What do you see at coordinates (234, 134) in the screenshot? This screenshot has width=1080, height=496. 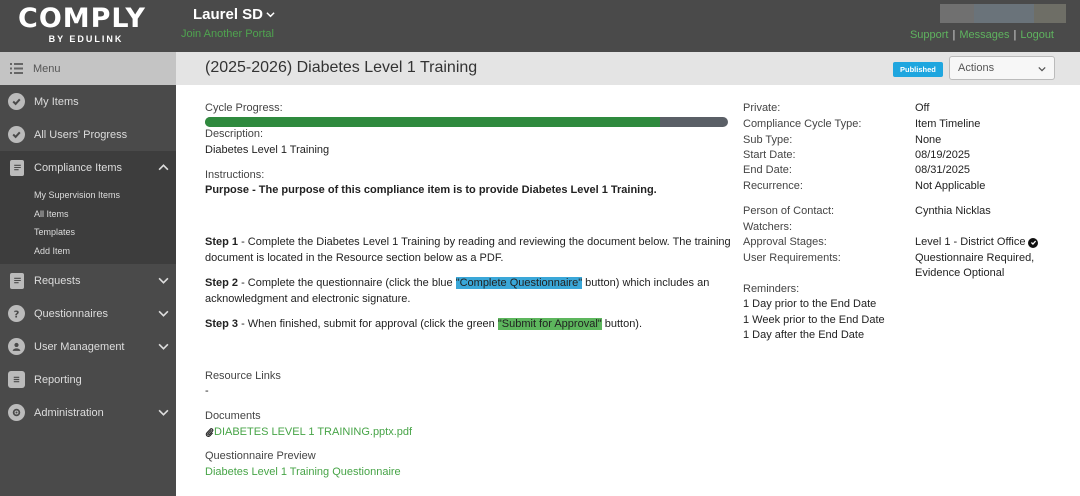 I see `description-label: Description:` at bounding box center [234, 134].